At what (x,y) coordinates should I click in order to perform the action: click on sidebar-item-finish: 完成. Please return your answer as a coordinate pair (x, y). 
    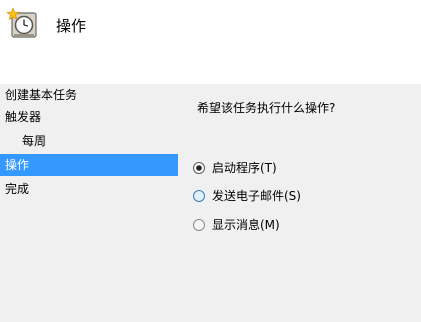
    Looking at the image, I should click on (89, 189).